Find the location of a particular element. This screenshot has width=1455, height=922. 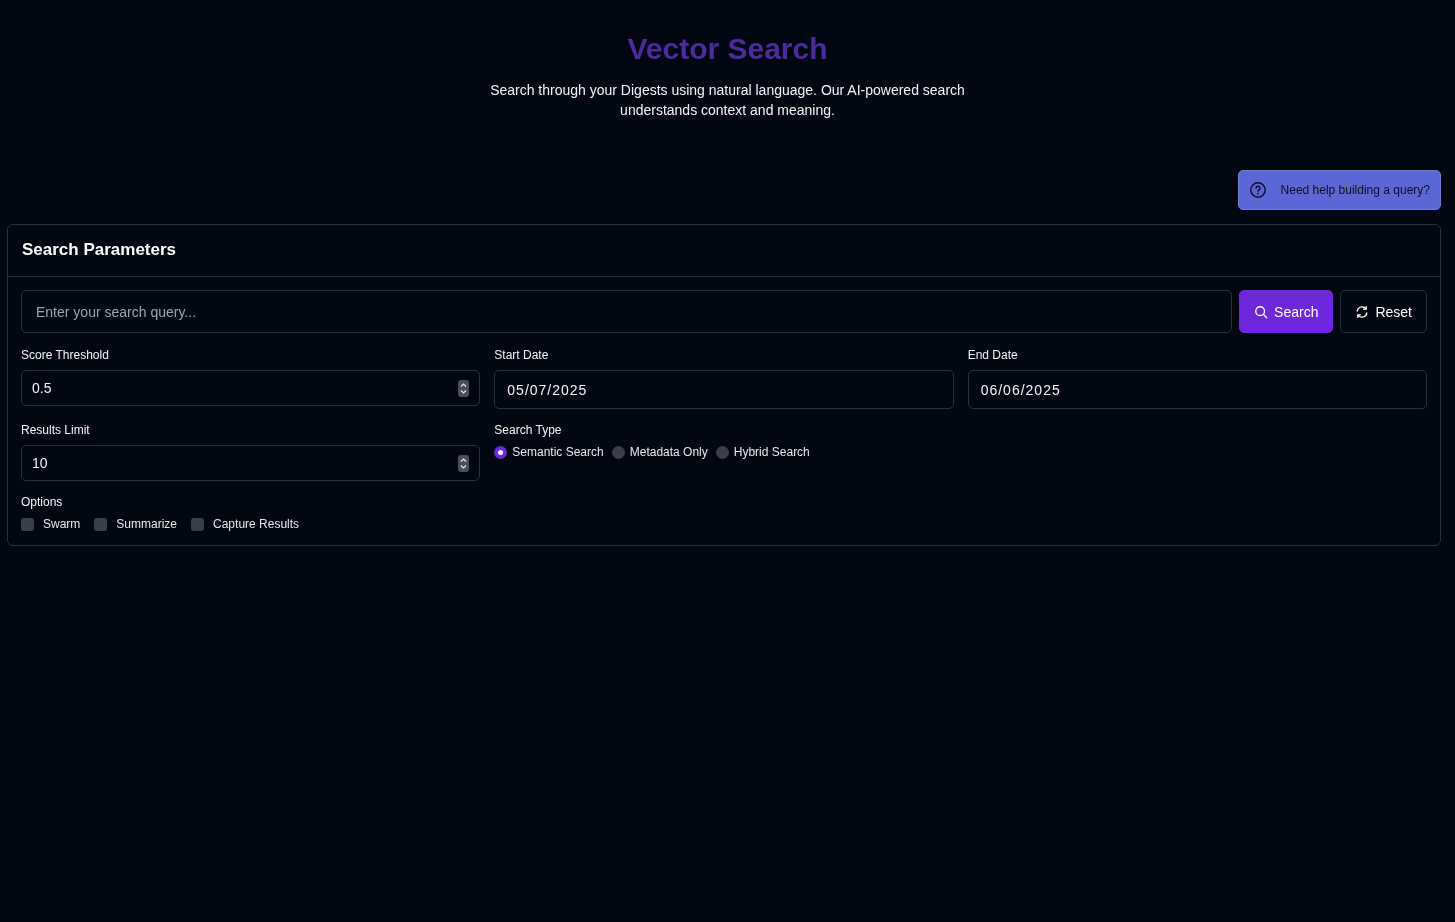

panel-title: Search Parameters is located at coordinates (724, 251).